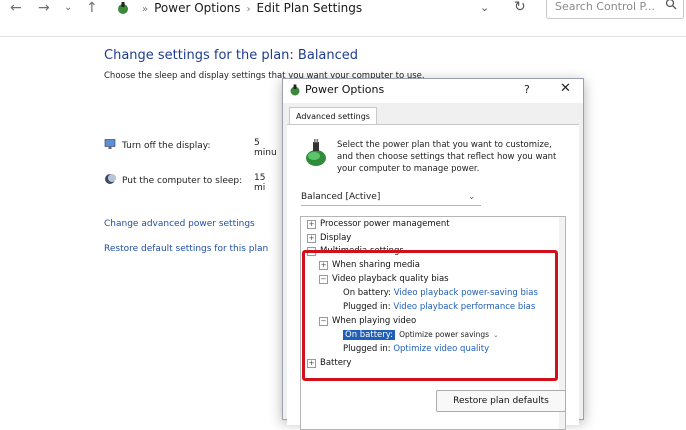 This screenshot has width=686, height=430. I want to click on forward-arrow-icon: →, so click(44, 8).